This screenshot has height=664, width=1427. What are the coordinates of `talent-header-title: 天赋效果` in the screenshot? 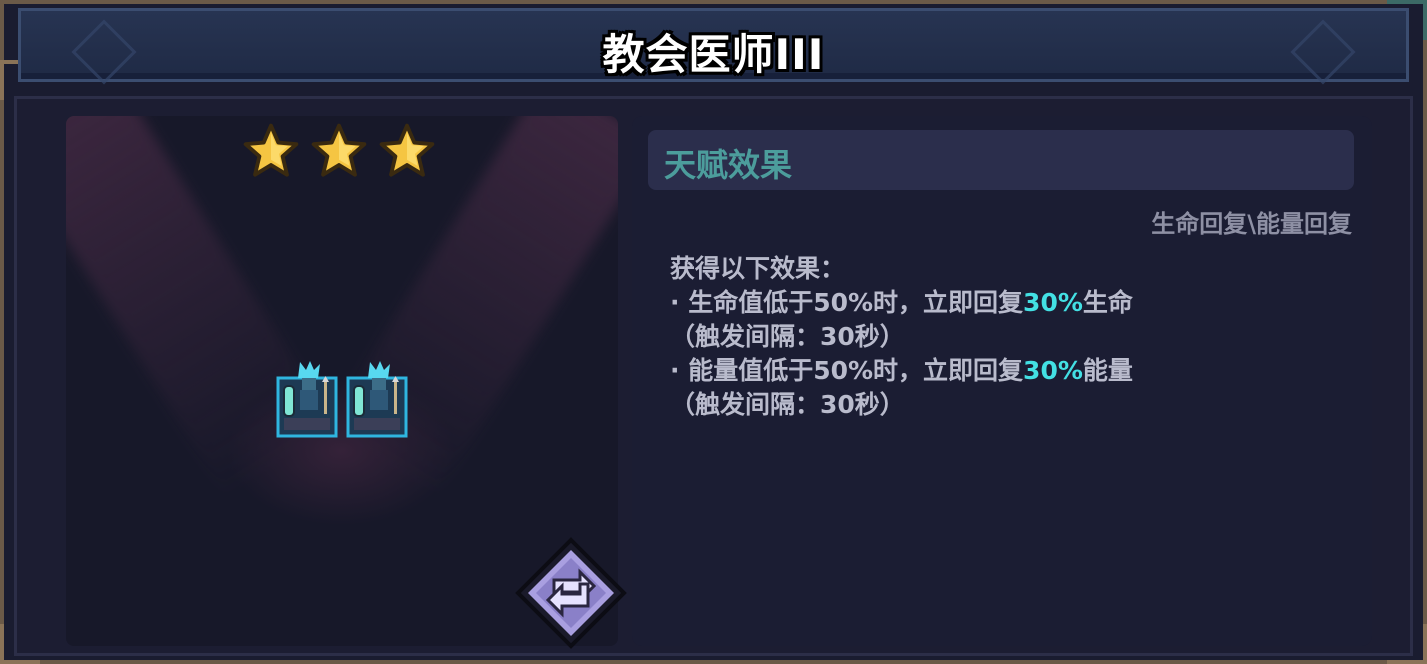 It's located at (728, 165).